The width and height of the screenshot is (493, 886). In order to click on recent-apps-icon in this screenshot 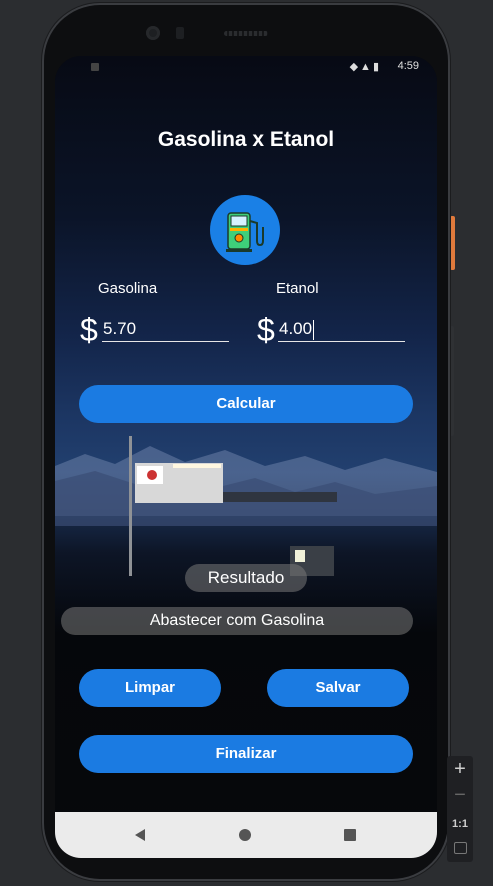, I will do `click(350, 835)`.